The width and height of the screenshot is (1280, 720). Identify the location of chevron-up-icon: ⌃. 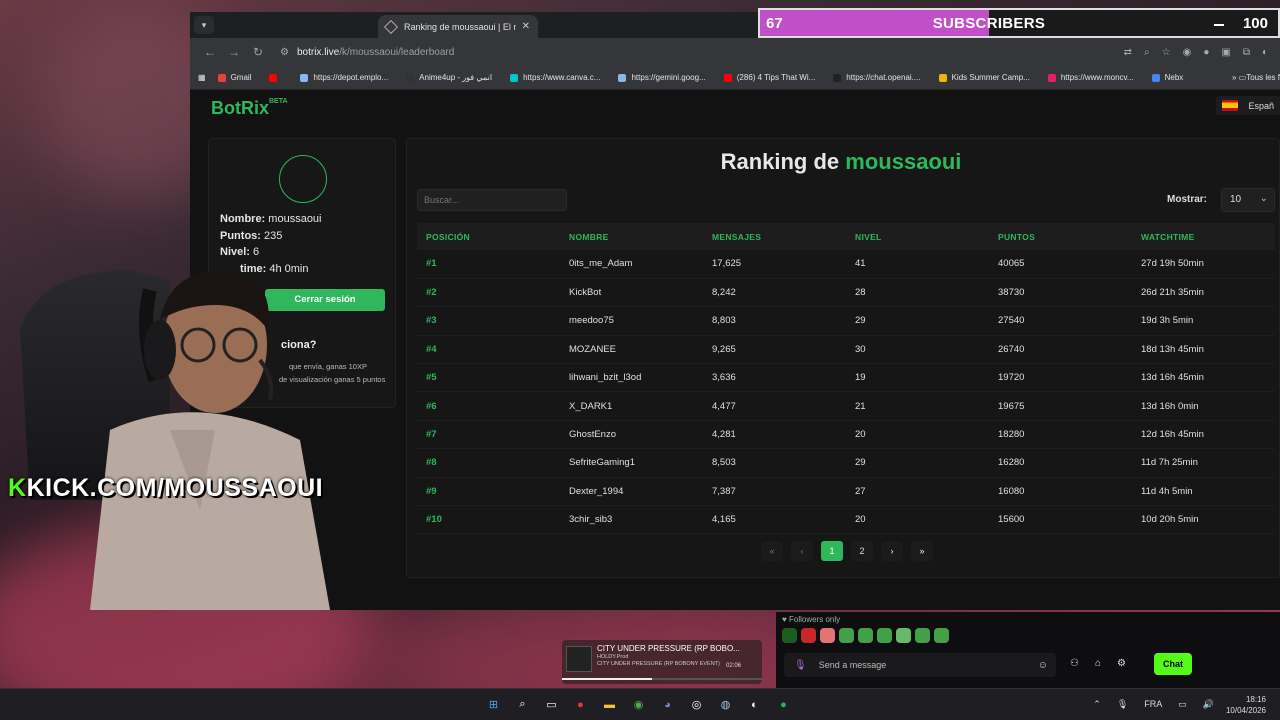
(1097, 704).